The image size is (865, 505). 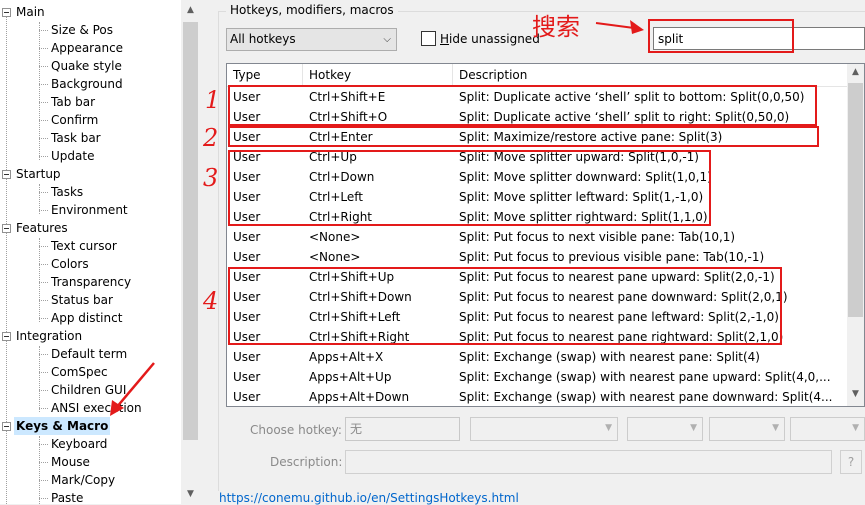 I want to click on modifier-combo-3: ▼, so click(x=747, y=429).